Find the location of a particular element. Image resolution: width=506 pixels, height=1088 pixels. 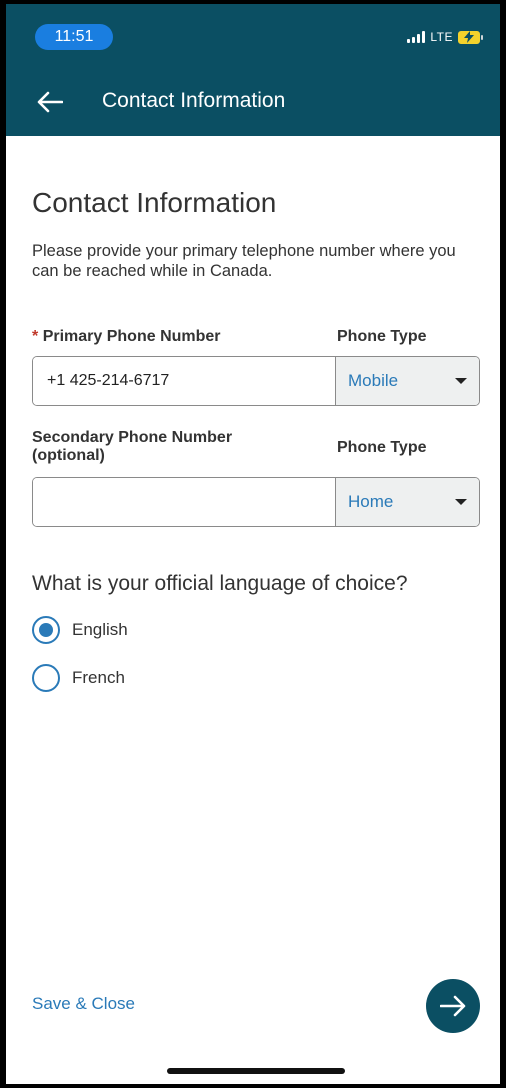

secondary-phone-field-group: Home is located at coordinates (256, 502).